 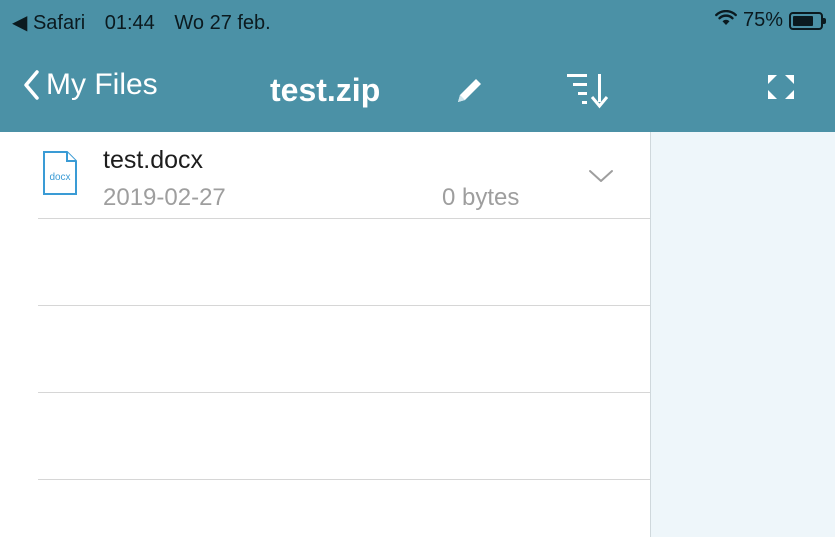 What do you see at coordinates (48, 23) in the screenshot?
I see `back-to-app-link: ◀ Safari` at bounding box center [48, 23].